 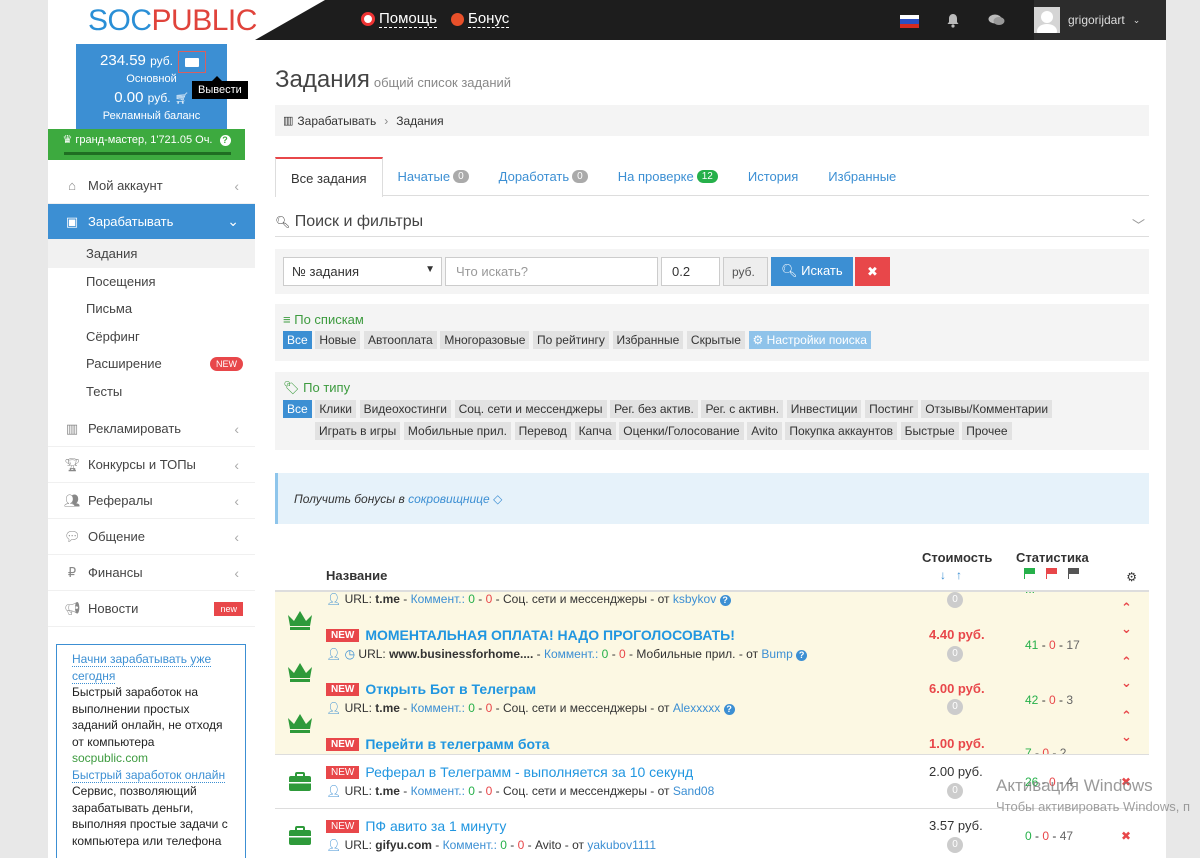 What do you see at coordinates (696, 708) in the screenshot?
I see `author-link: Alexxxxx` at bounding box center [696, 708].